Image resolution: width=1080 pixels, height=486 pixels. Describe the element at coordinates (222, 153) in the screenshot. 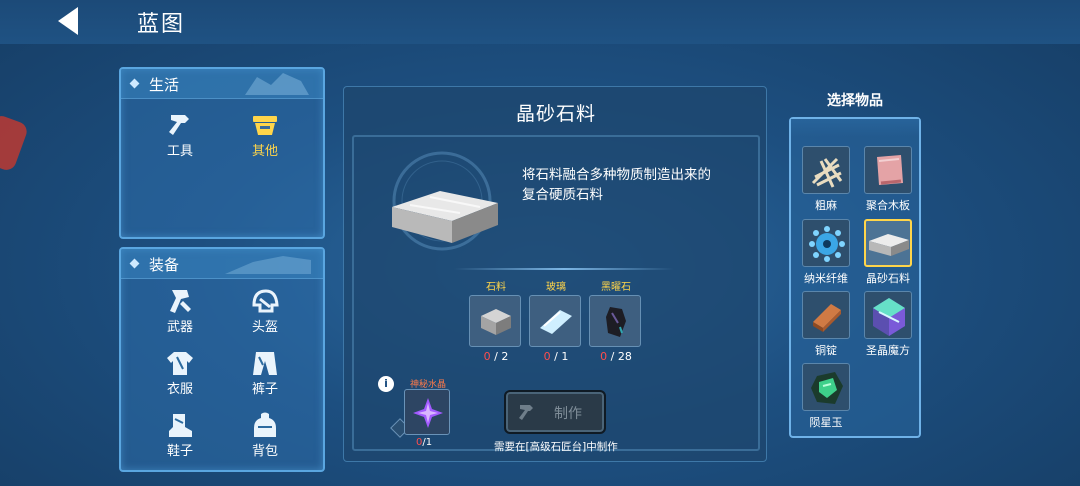

I see `life-panel: 生活 工具 其他` at that location.